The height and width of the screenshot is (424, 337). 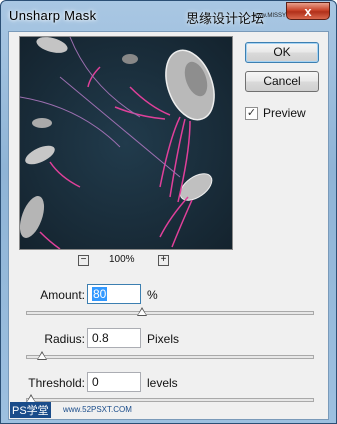 What do you see at coordinates (114, 338) in the screenshot?
I see `radius-input: 0.8` at bounding box center [114, 338].